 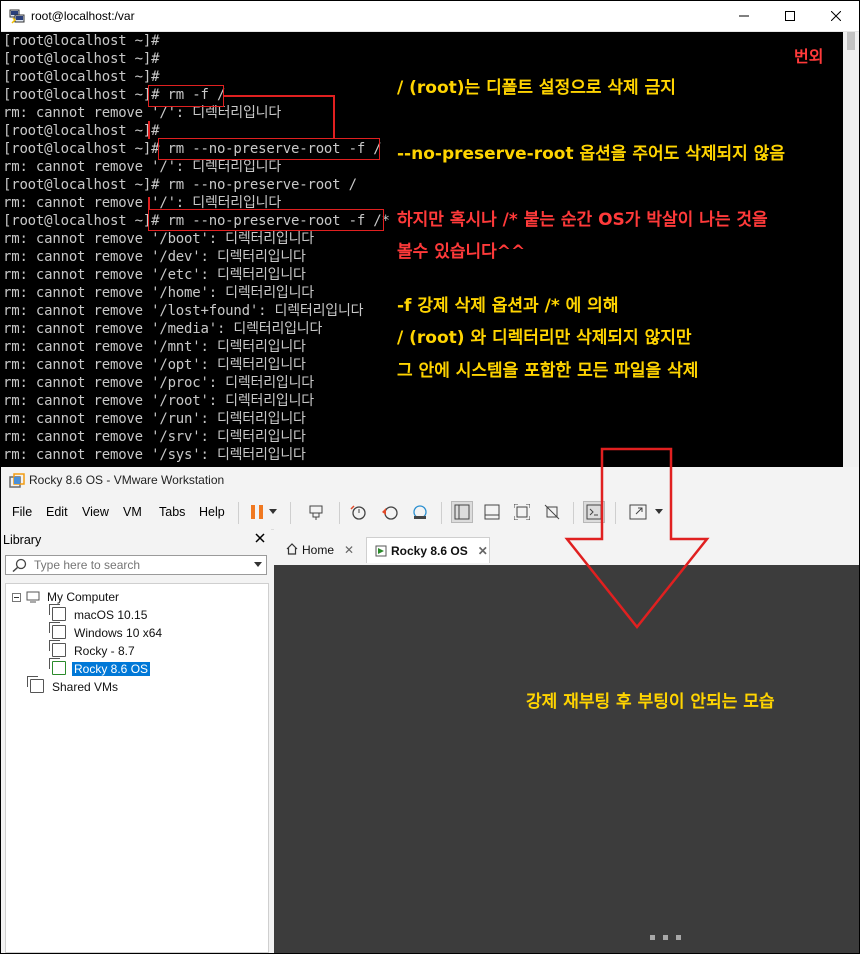 I want to click on tab-rocky-86: Rocky 8.6 OS ✕, so click(x=428, y=550).